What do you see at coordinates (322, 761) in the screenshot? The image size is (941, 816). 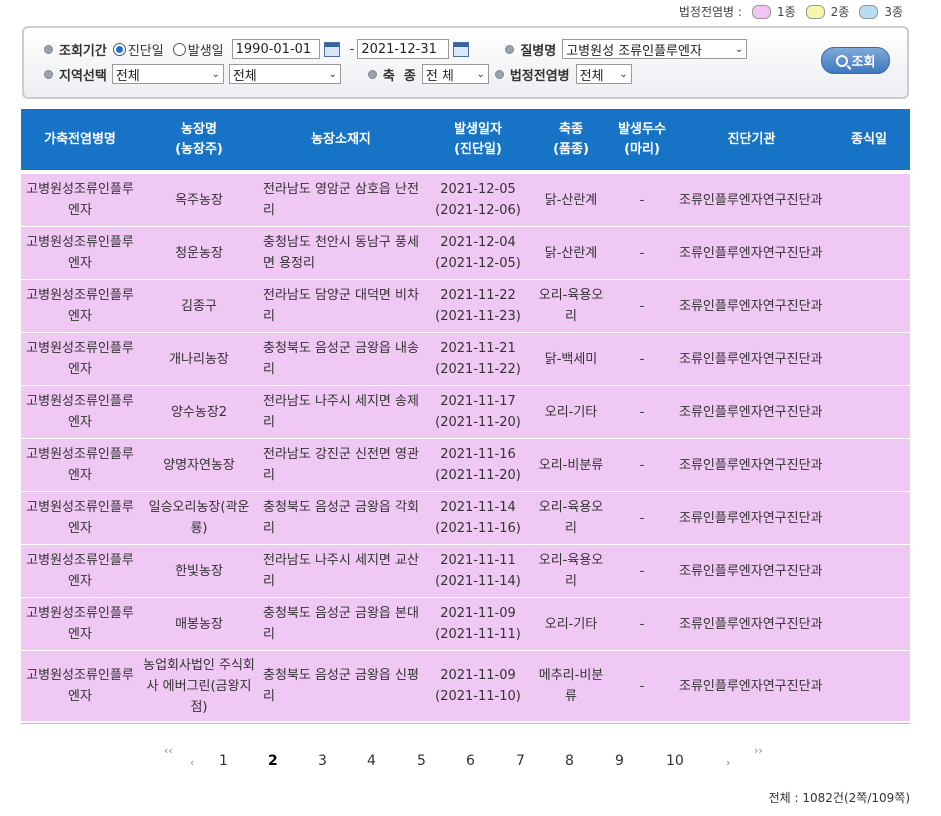 I see `page-3-link: 3` at bounding box center [322, 761].